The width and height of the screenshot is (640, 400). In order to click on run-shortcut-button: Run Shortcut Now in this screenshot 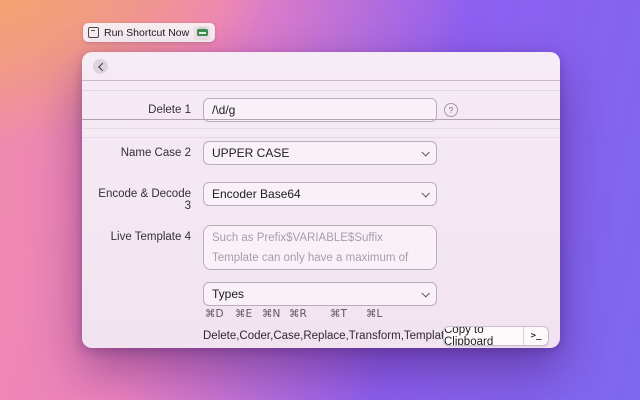, I will do `click(149, 32)`.